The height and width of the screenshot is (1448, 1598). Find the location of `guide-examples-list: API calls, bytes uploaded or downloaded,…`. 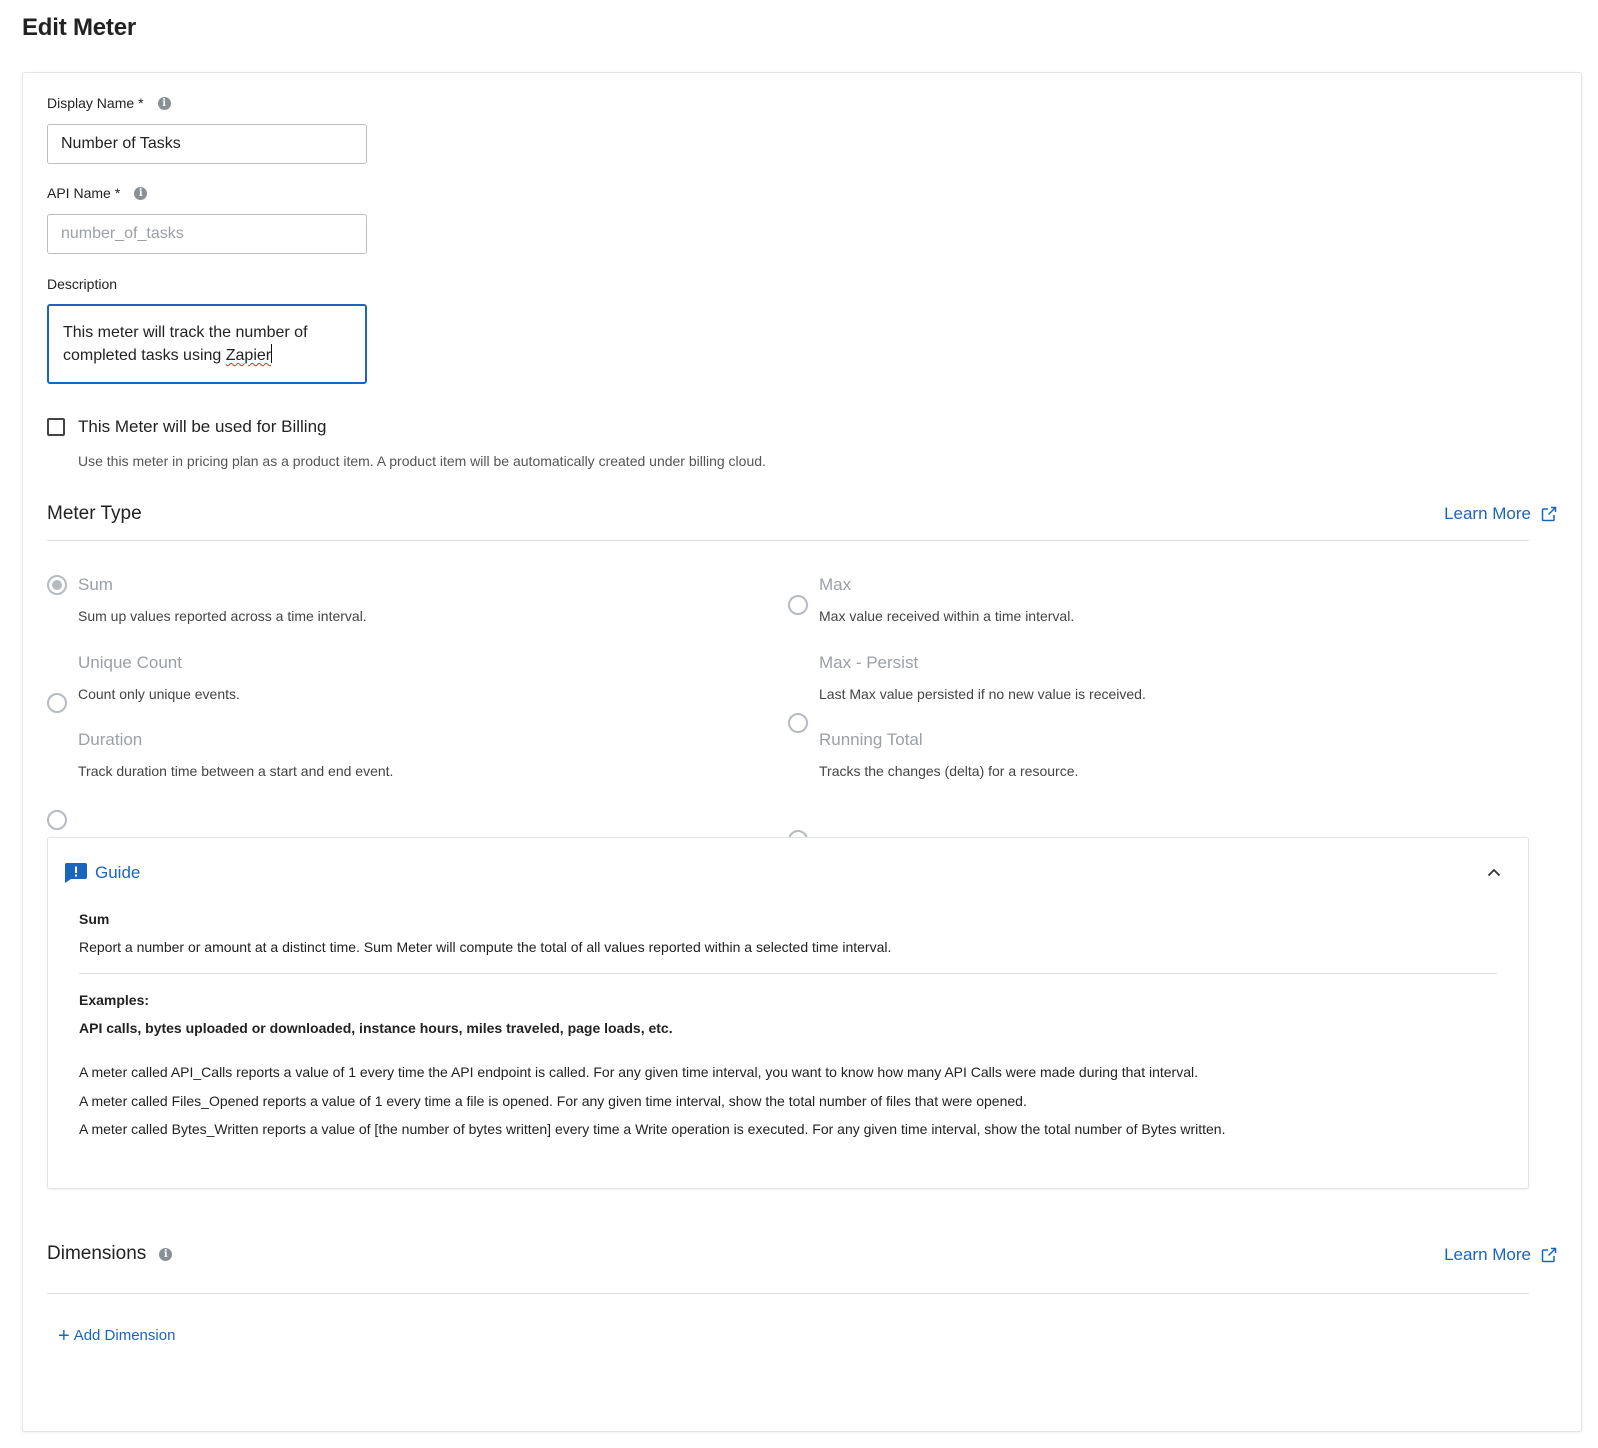

guide-examples-list: API calls, bytes uploaded or downloaded,… is located at coordinates (376, 1028).